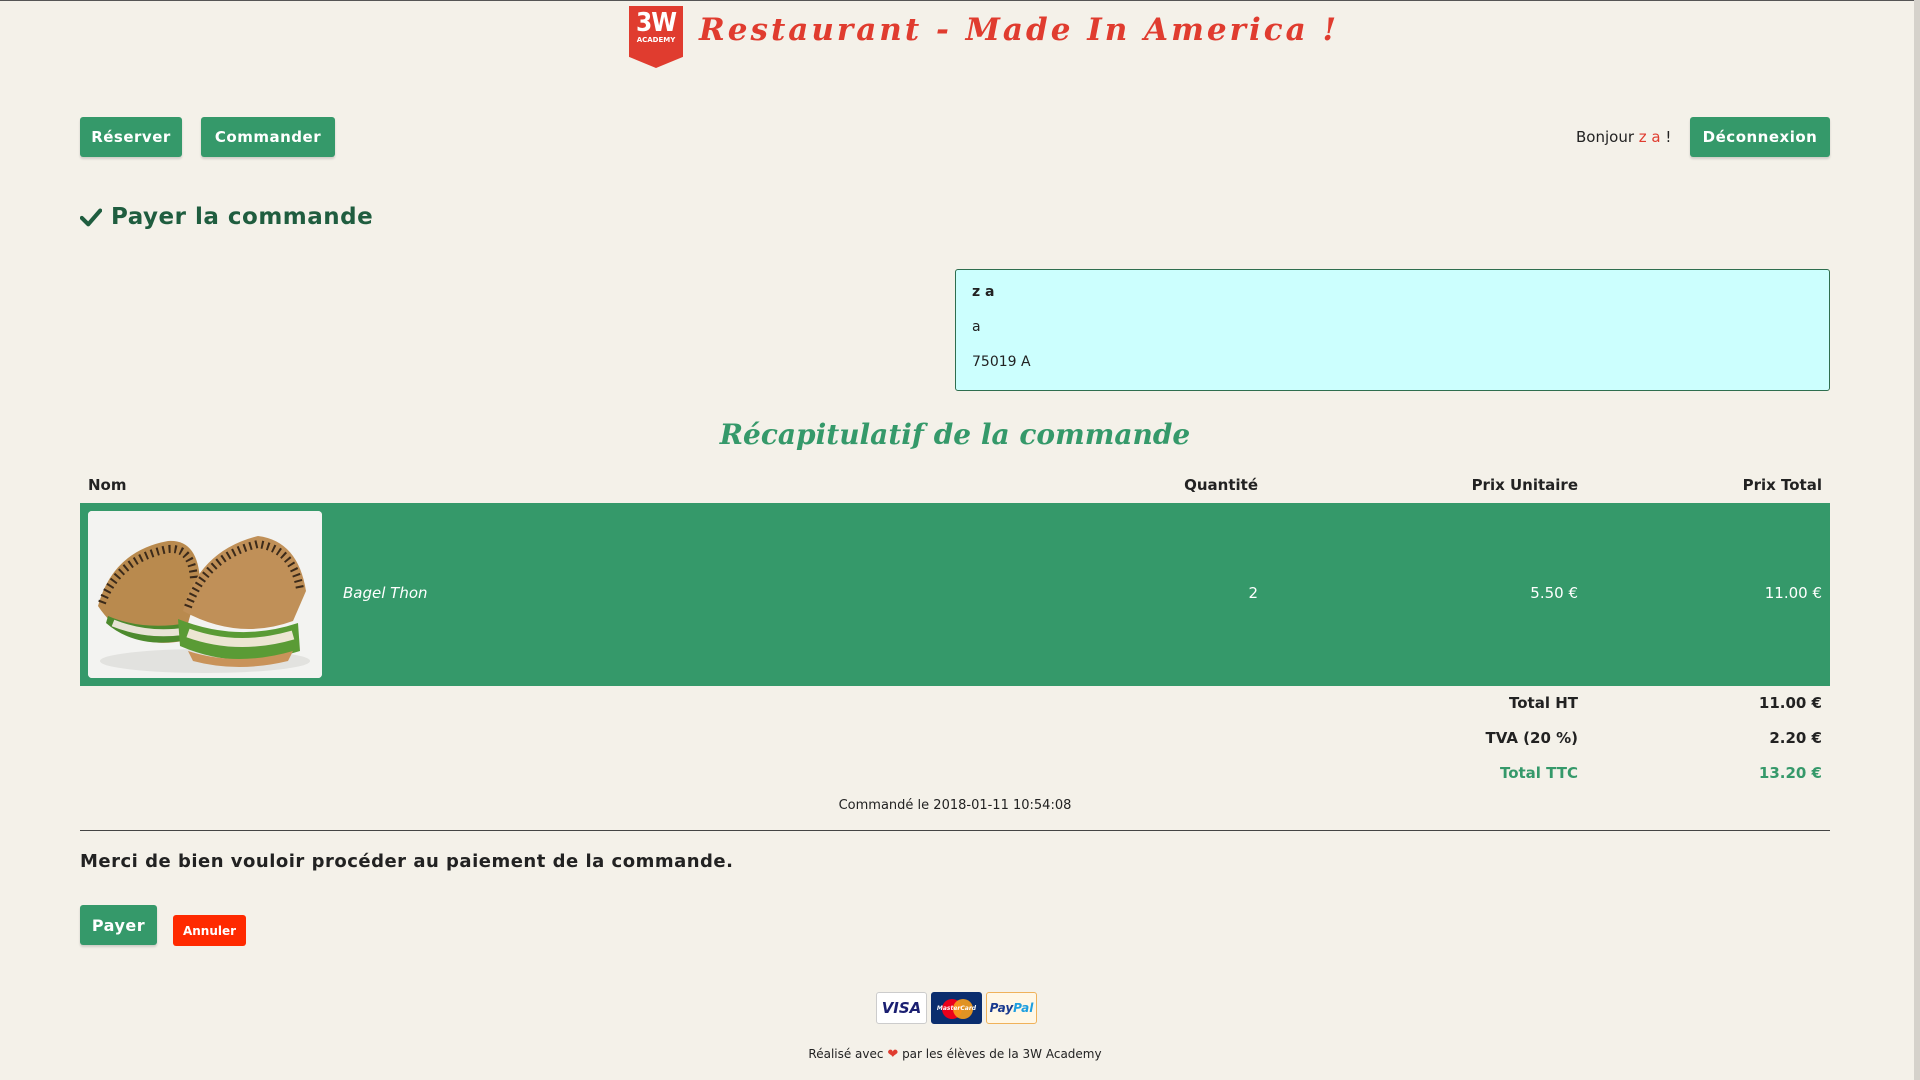 The width and height of the screenshot is (1920, 1080). I want to click on total-ttc-value: 13.20 €, so click(1790, 773).